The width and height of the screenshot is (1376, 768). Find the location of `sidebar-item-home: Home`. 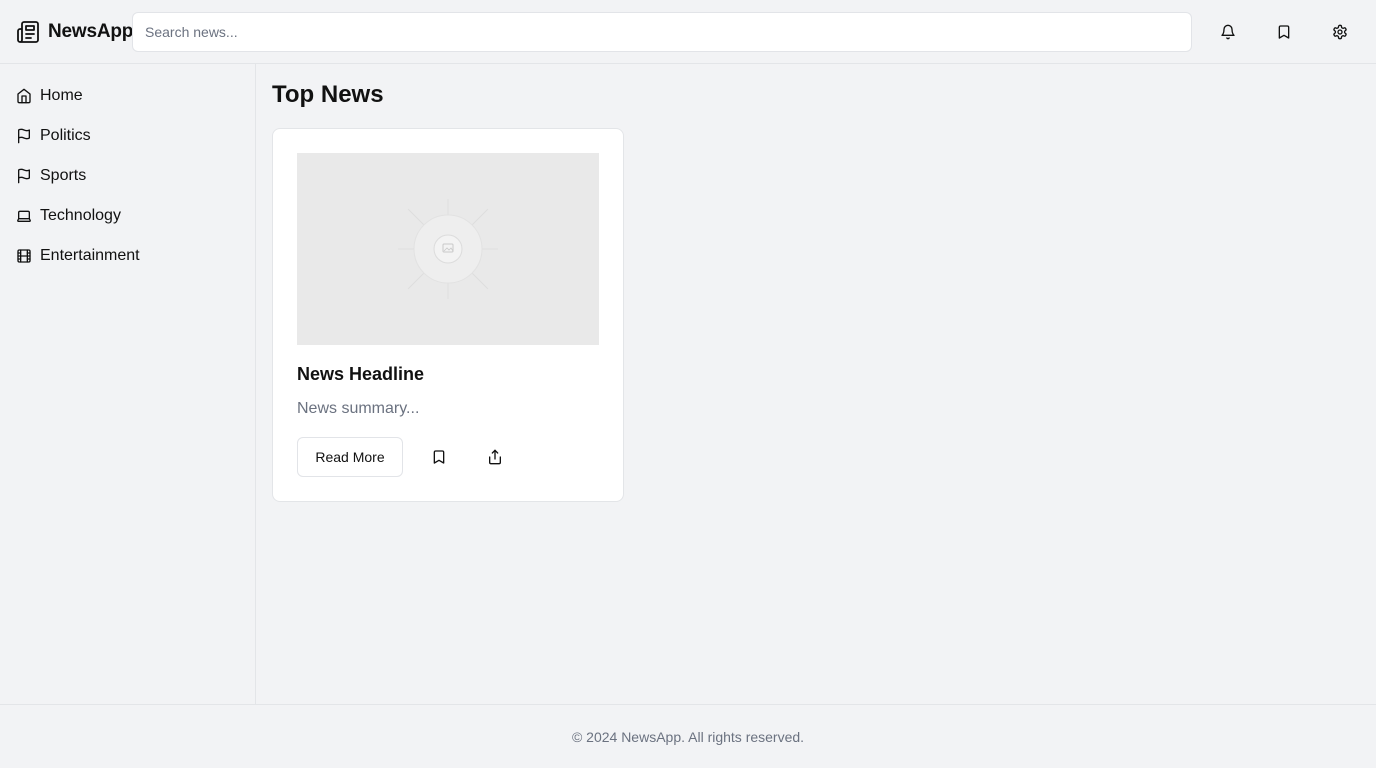

sidebar-item-home: Home is located at coordinates (49, 96).